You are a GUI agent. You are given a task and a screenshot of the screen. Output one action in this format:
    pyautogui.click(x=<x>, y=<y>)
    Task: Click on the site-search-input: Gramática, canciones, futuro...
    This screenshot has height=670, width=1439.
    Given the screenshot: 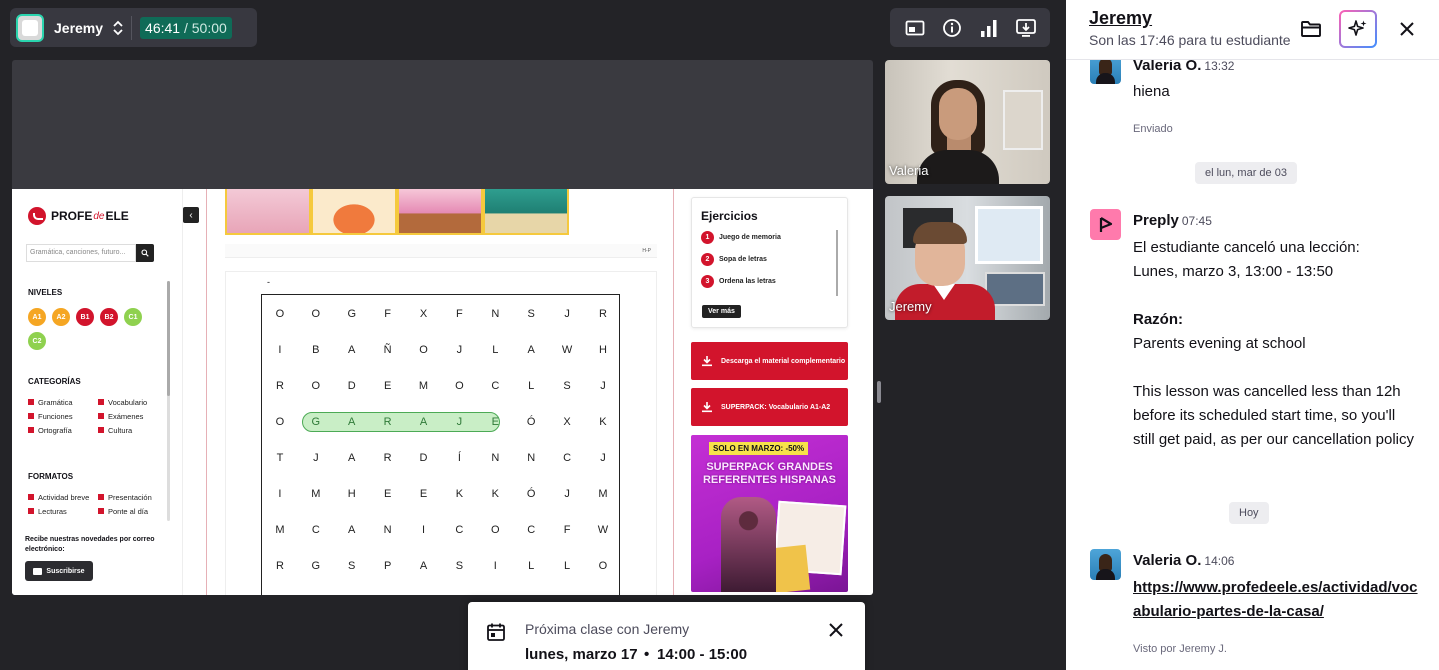 What is the action you would take?
    pyautogui.click(x=81, y=253)
    